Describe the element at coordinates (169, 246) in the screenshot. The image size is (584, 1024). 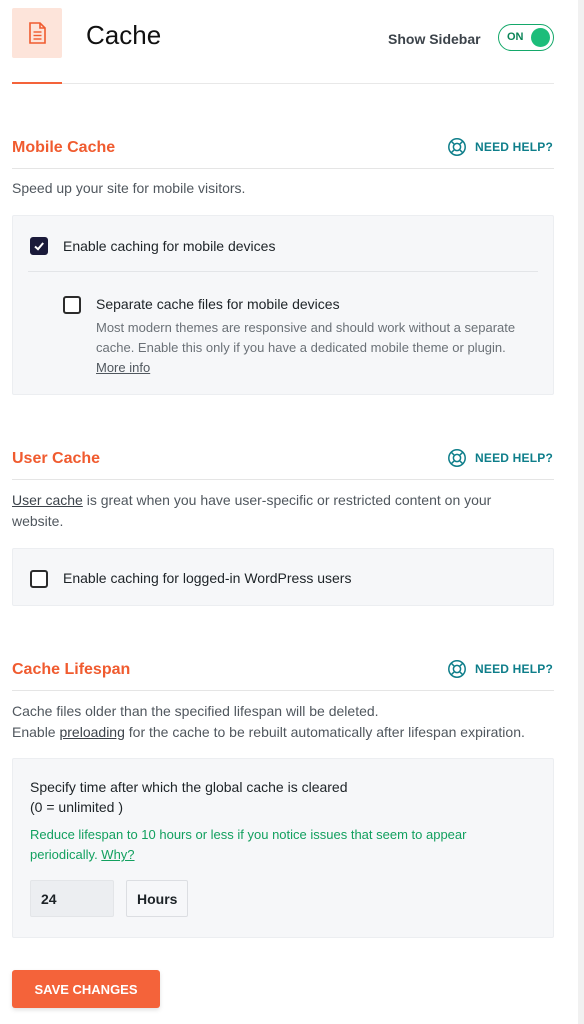
I see `mobile-cache-label: Enable caching for mobile devices` at that location.